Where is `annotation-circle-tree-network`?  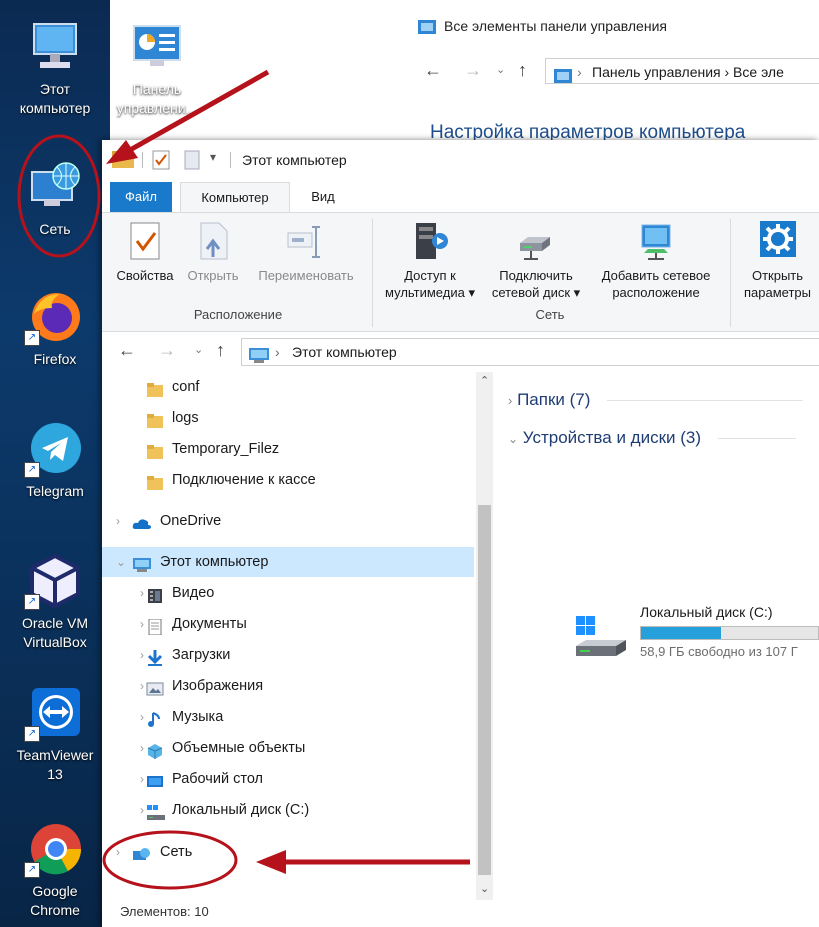 annotation-circle-tree-network is located at coordinates (170, 860).